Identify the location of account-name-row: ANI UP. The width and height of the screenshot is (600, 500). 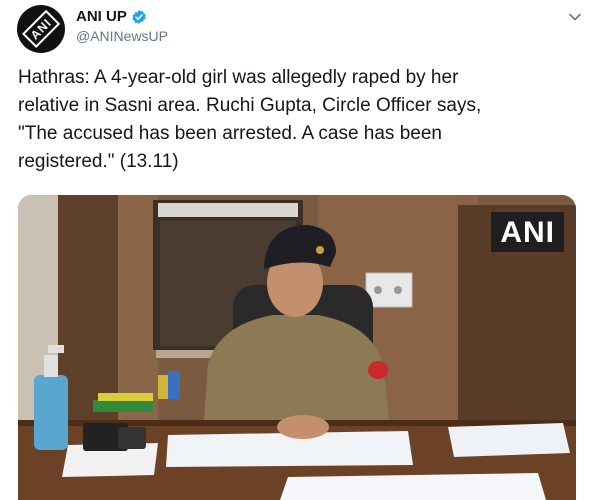
(111, 16).